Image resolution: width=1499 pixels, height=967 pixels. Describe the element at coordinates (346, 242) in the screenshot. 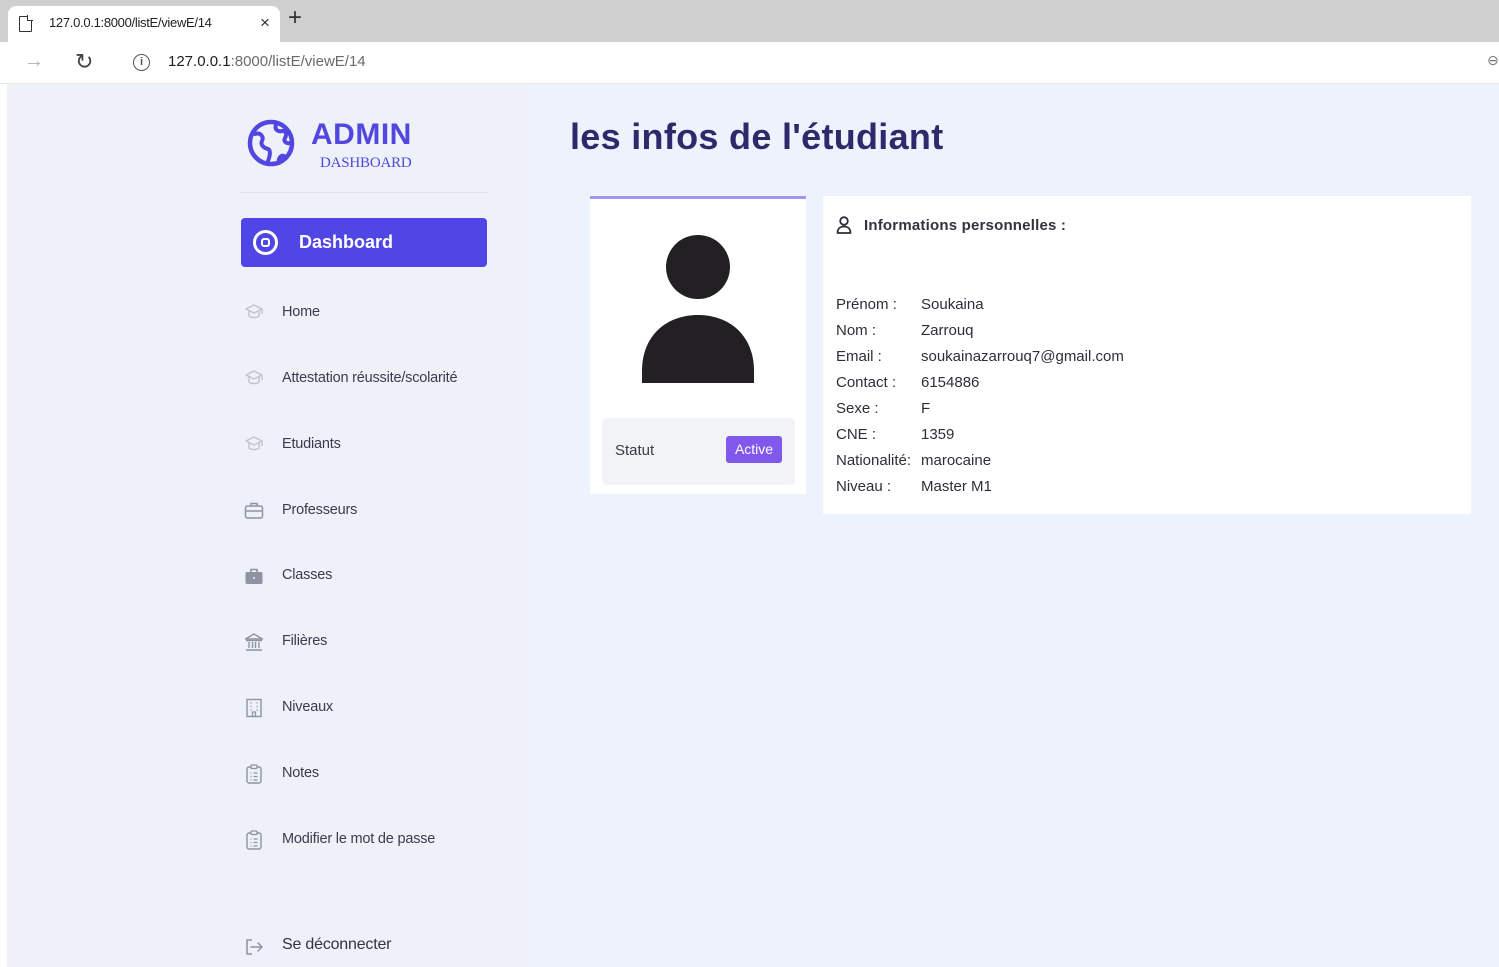

I see `sidebar-item-label: Dashboard` at that location.